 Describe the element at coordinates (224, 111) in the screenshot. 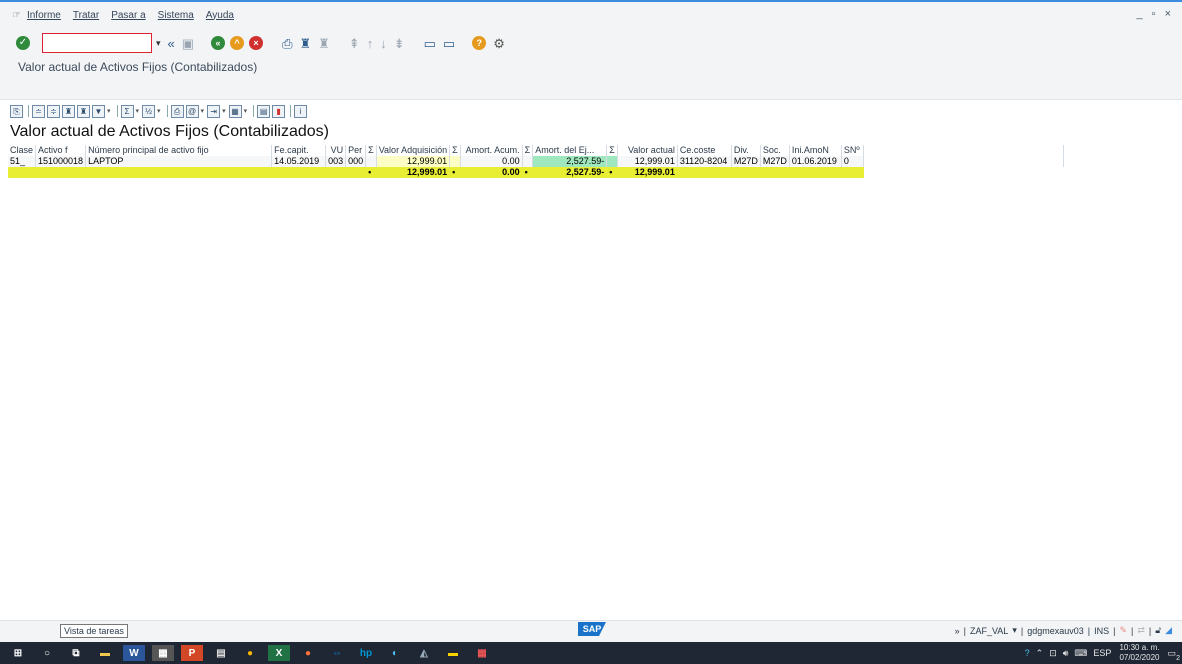

I see `export-dropdown-icon: ▾` at that location.